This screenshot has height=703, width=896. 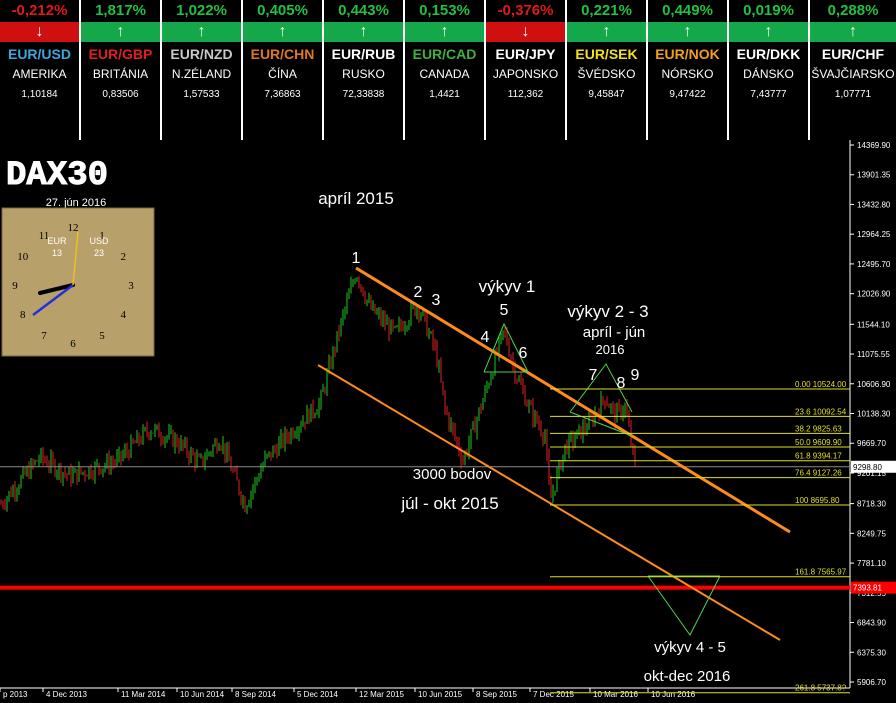 I want to click on price-tick-label: 12964.25, so click(x=874, y=234).